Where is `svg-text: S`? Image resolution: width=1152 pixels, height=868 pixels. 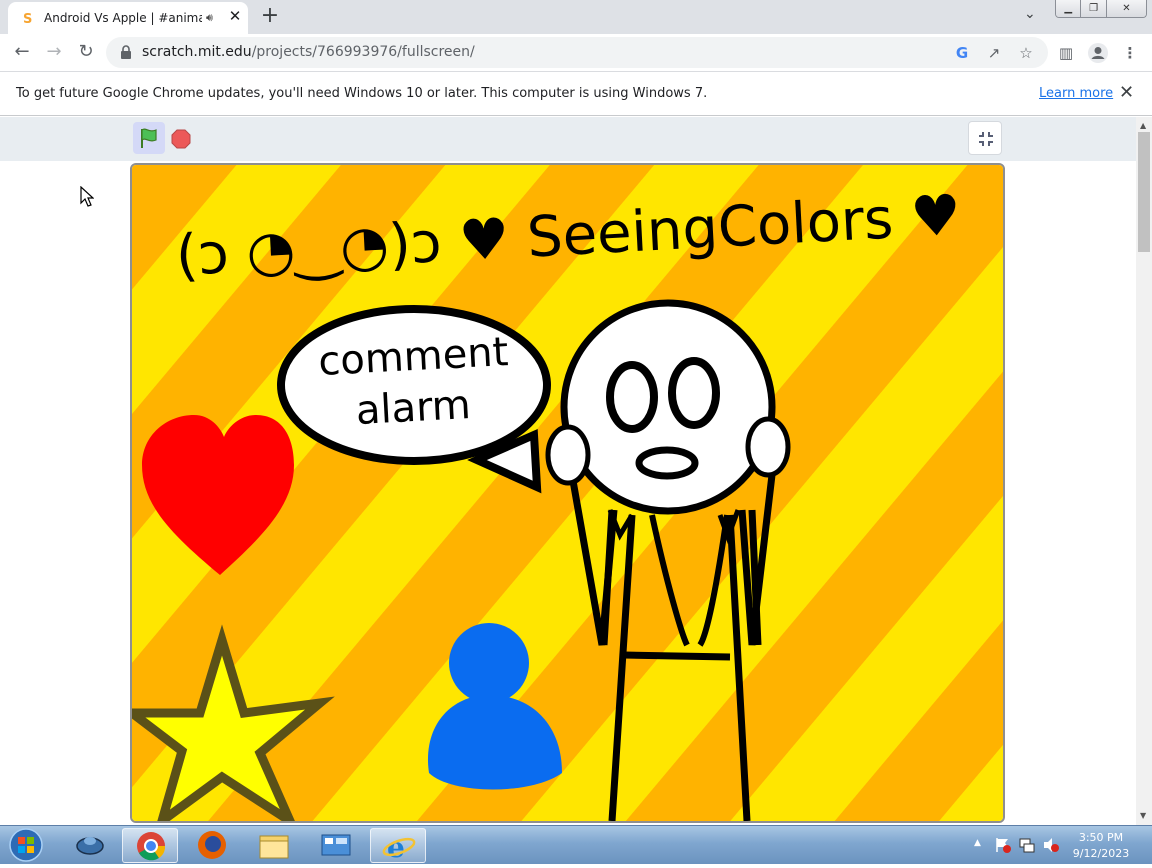 svg-text: S is located at coordinates (27, 19).